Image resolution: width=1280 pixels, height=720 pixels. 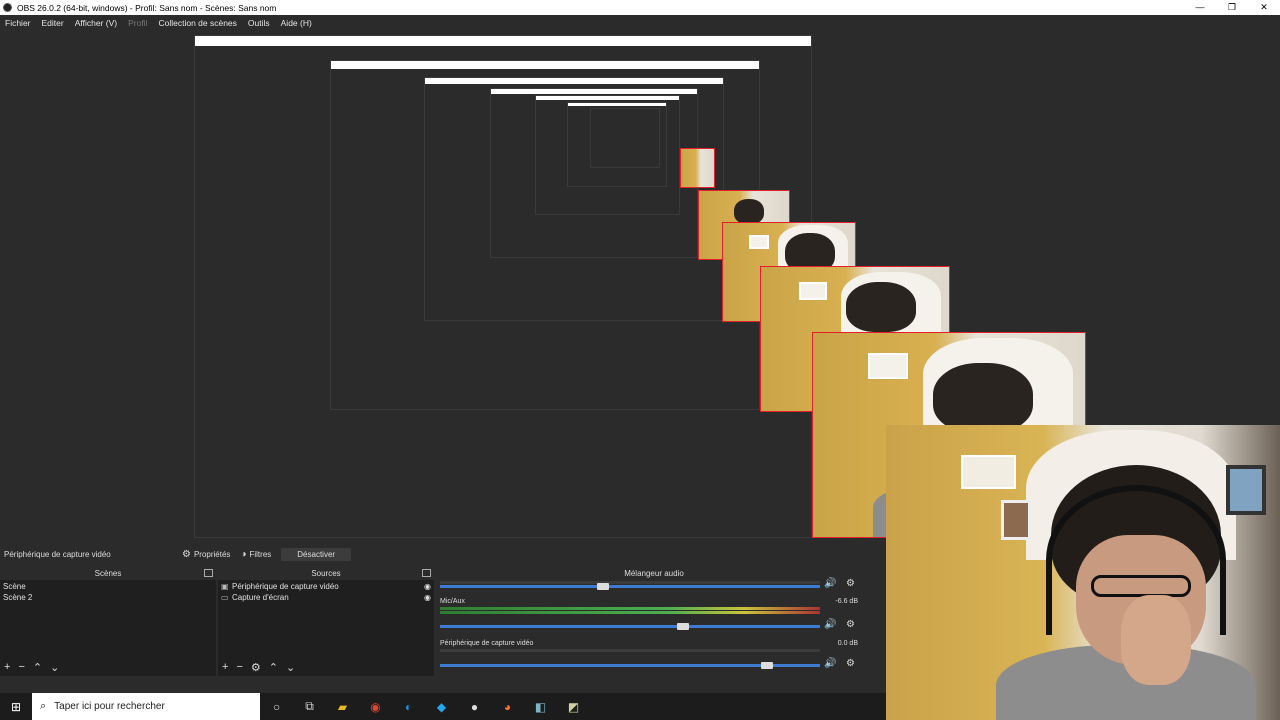 What do you see at coordinates (630, 626) in the screenshot?
I see `mic-aux-volume-slider` at bounding box center [630, 626].